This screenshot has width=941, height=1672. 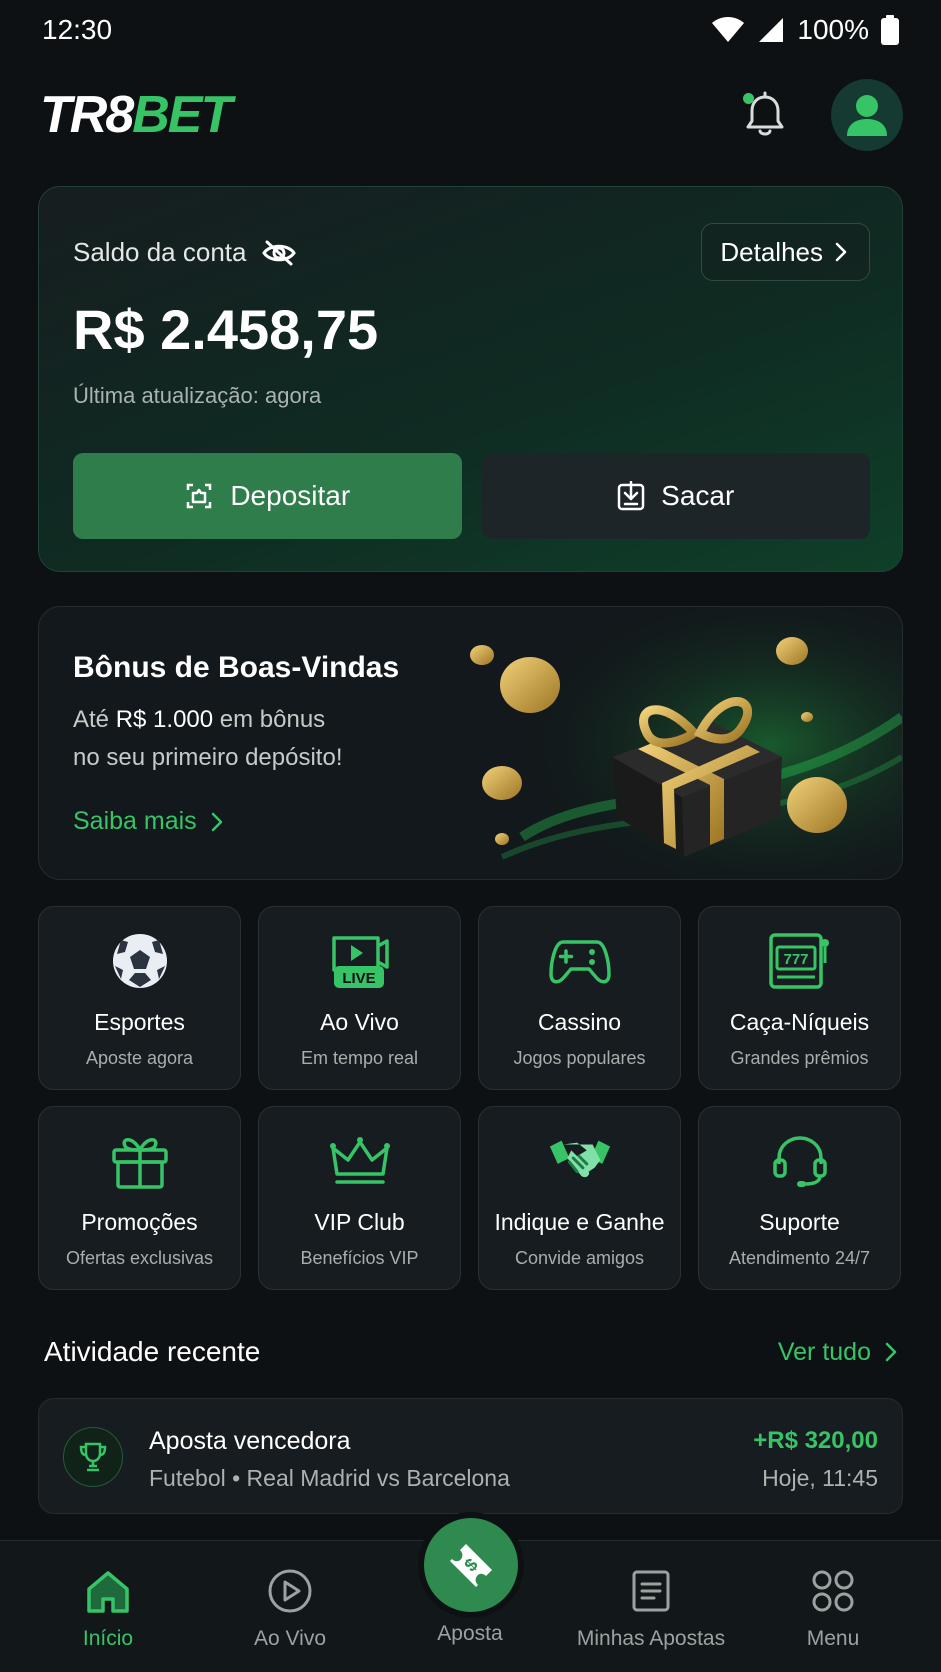 I want to click on live-video-icon: LIVE, so click(x=360, y=961).